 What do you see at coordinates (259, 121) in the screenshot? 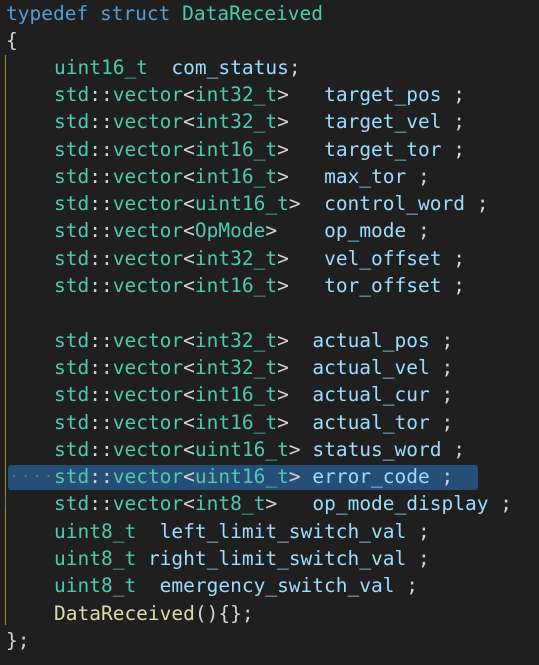
I see `code-line-field: std::vector<int32_t> target_vel ;` at bounding box center [259, 121].